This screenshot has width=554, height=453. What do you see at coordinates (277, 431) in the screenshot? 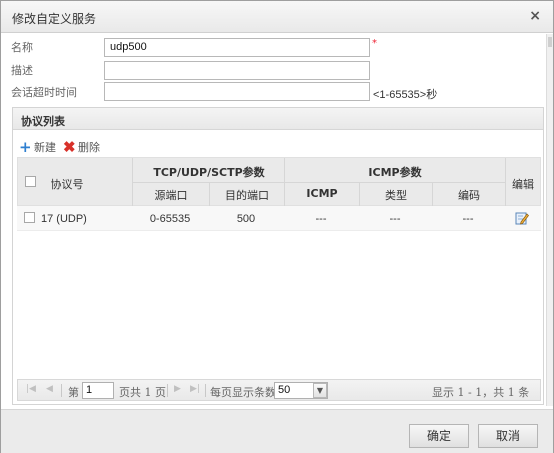
I see `dialog-footer: 确定 取消` at bounding box center [277, 431].